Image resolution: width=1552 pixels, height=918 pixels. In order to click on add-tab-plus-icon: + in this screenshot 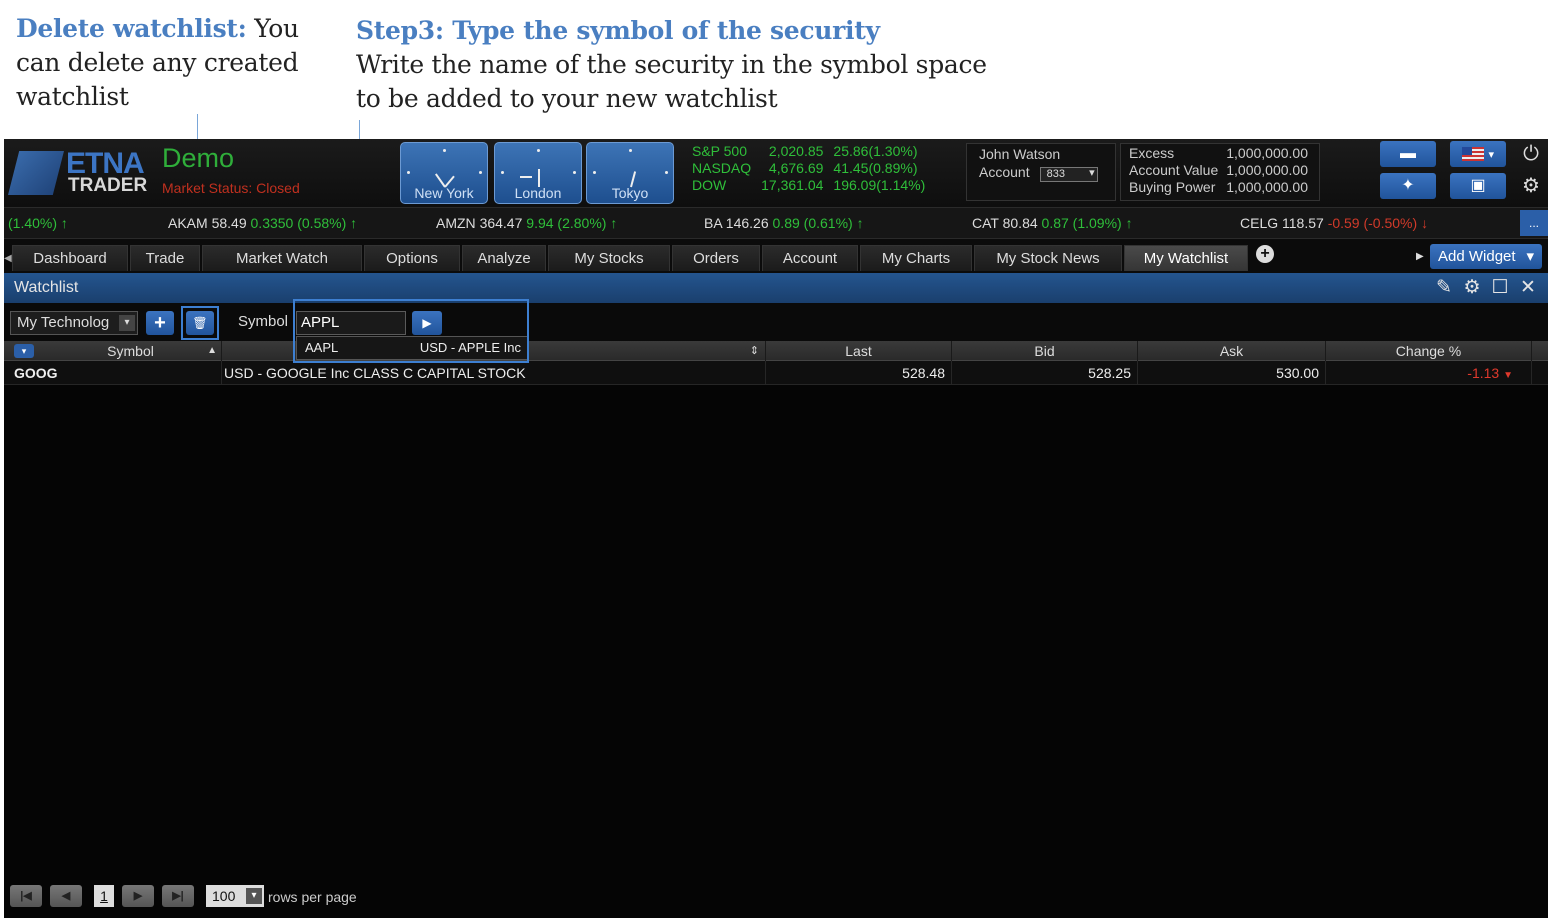, I will do `click(1265, 254)`.